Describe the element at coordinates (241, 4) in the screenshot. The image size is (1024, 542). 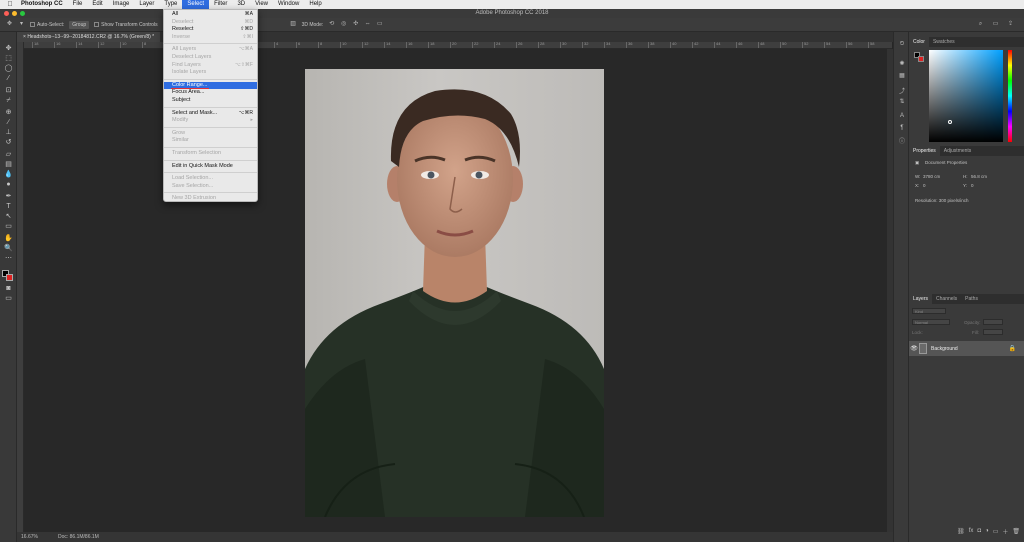
I see `menu-3d: 3D` at that location.